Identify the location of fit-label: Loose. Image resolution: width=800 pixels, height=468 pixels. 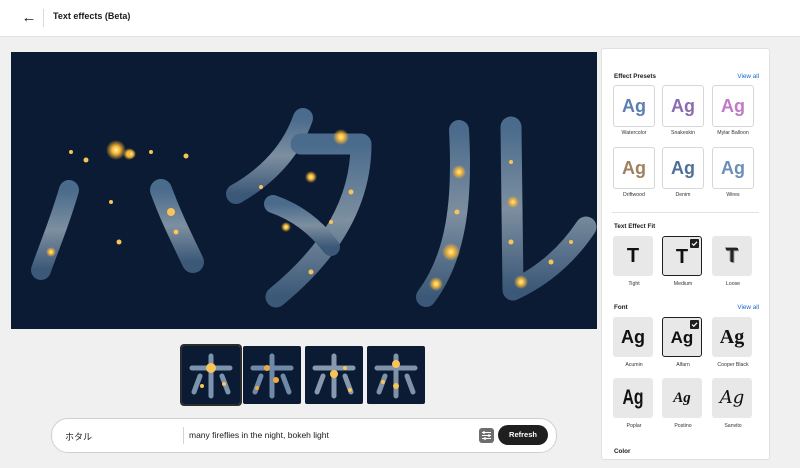
(733, 284).